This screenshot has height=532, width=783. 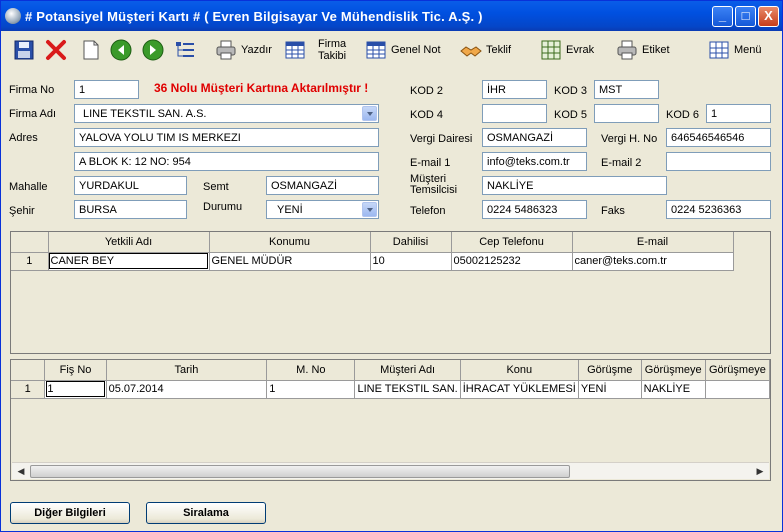 I want to click on new-document-button, so click(x=91, y=50).